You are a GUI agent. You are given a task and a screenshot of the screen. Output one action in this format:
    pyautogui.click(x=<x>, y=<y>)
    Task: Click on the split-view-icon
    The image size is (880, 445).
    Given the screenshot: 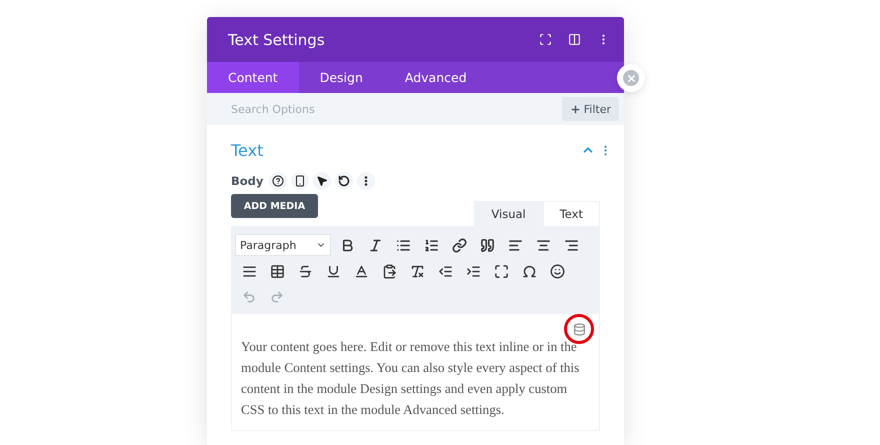 What is the action you would take?
    pyautogui.click(x=574, y=39)
    